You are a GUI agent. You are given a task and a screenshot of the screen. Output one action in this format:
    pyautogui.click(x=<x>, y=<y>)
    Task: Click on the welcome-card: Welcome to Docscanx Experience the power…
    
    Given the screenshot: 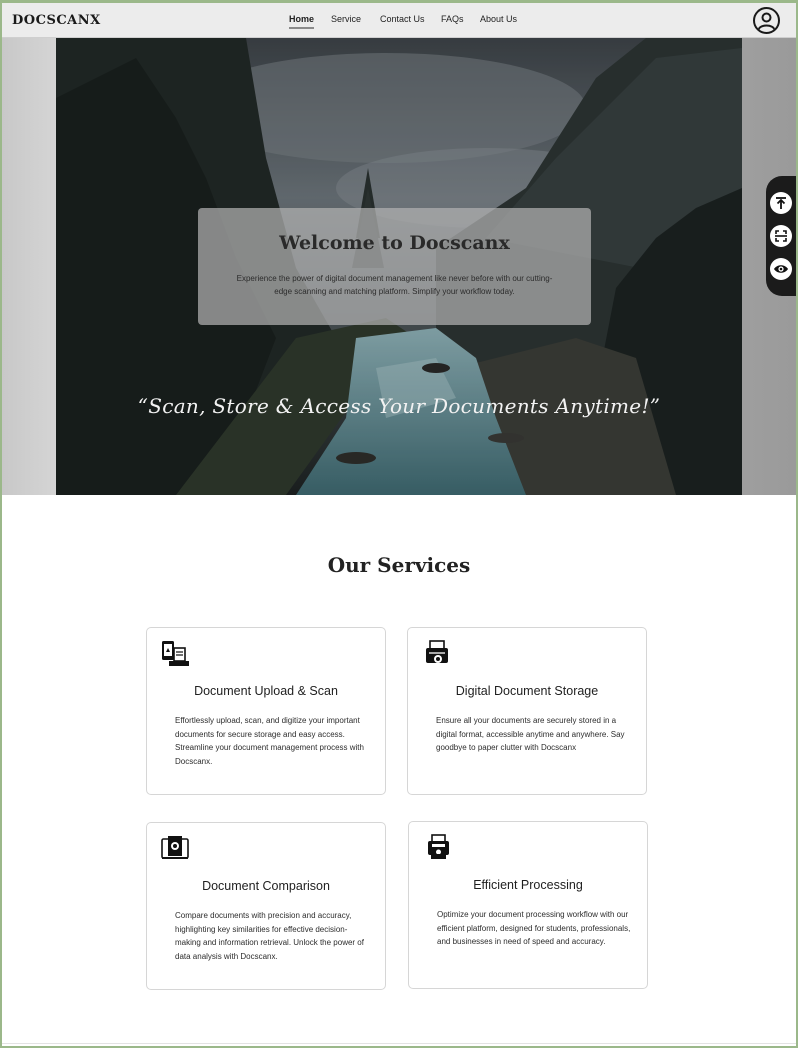 What is the action you would take?
    pyautogui.click(x=394, y=266)
    